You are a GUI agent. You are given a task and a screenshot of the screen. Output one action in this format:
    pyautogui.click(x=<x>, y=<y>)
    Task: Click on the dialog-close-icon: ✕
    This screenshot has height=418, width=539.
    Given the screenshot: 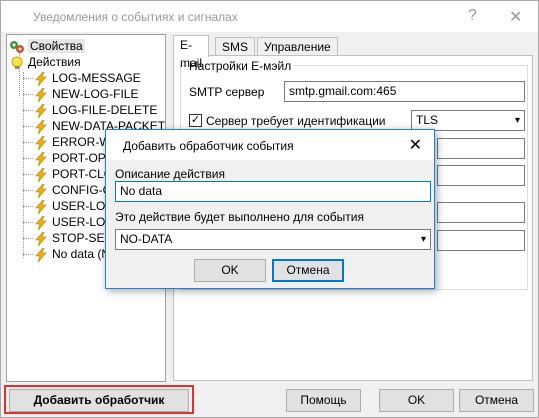 What is the action you would take?
    pyautogui.click(x=415, y=145)
    